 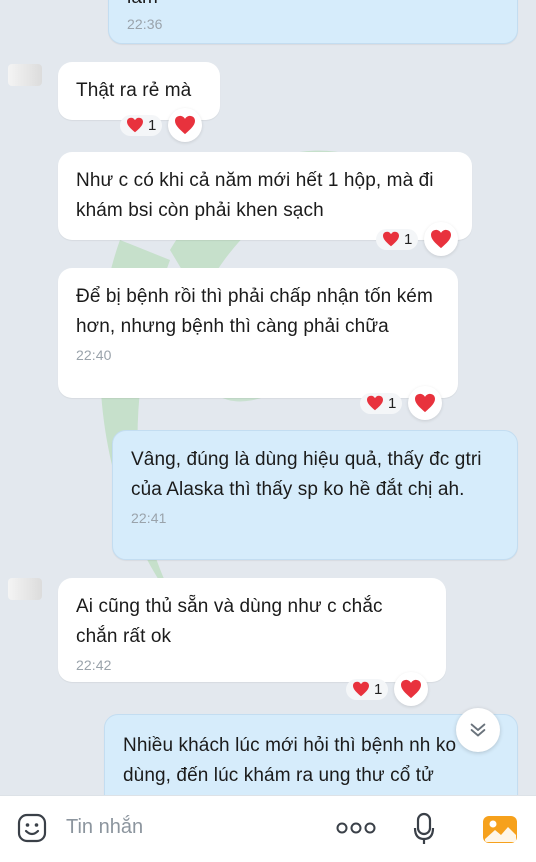 What do you see at coordinates (134, 90) in the screenshot?
I see `message-text: Thật ra rẻ mà` at bounding box center [134, 90].